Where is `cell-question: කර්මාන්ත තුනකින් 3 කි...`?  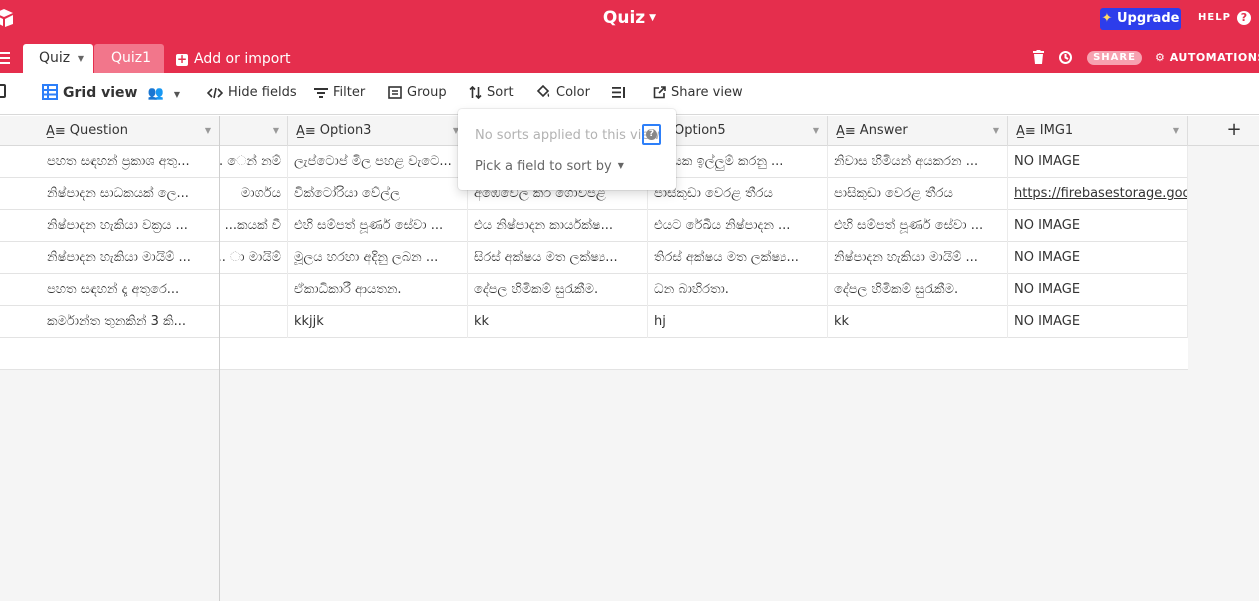 cell-question: කර්මාන්ත තුනකින් 3 කි... is located at coordinates (129, 322).